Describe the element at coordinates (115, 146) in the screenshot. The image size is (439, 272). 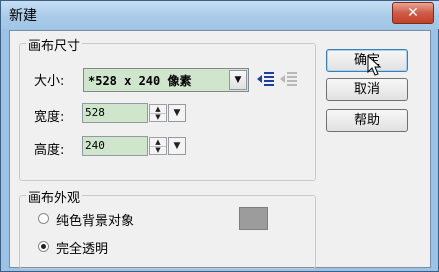
I see `height-input: 240` at that location.